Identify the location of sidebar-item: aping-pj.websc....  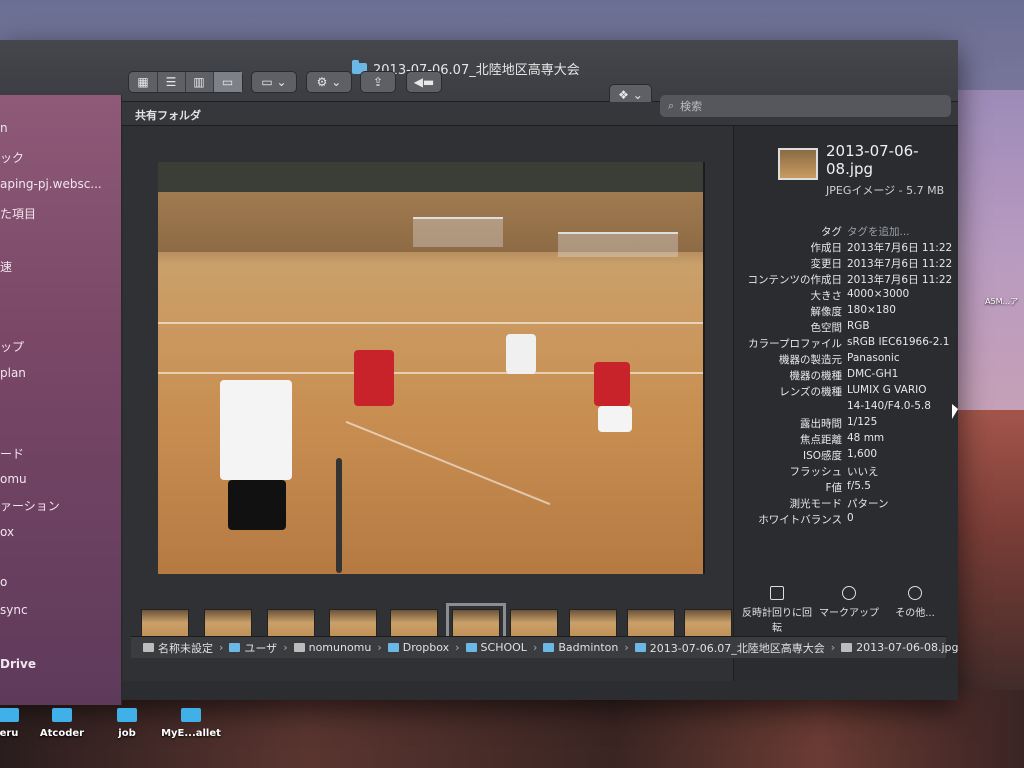
(51, 184).